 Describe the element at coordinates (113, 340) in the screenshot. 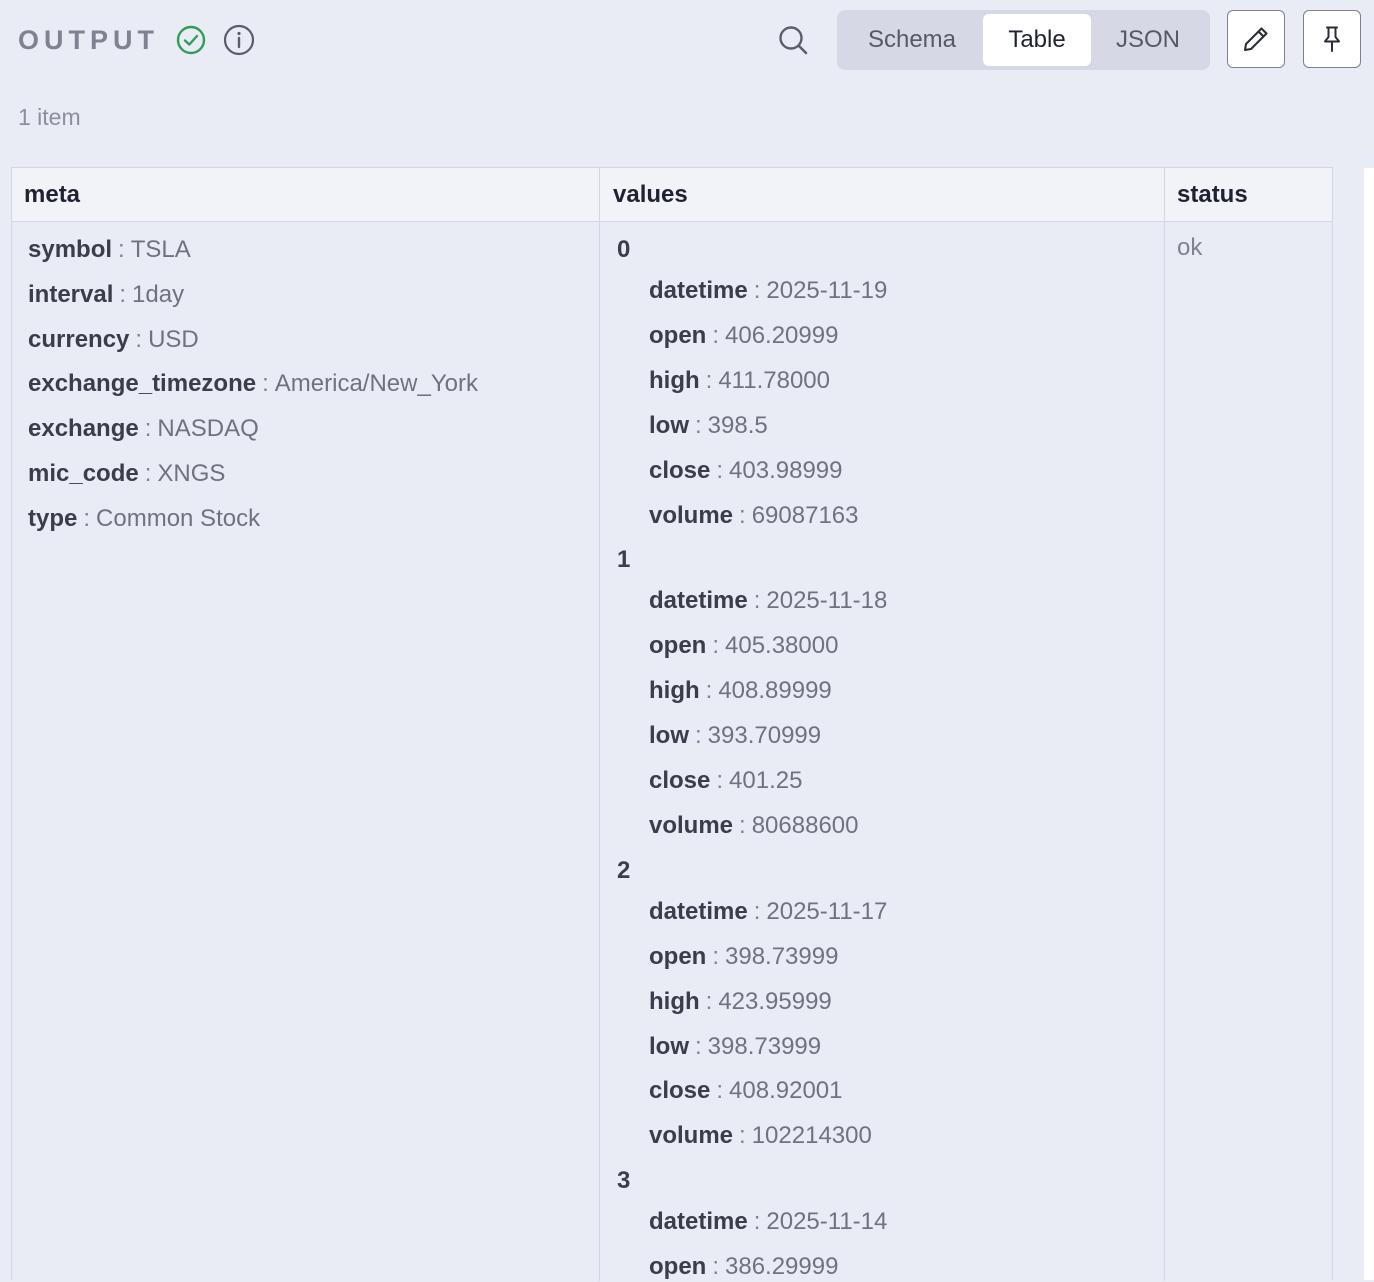

I see `key-value-row: currency: USD` at that location.